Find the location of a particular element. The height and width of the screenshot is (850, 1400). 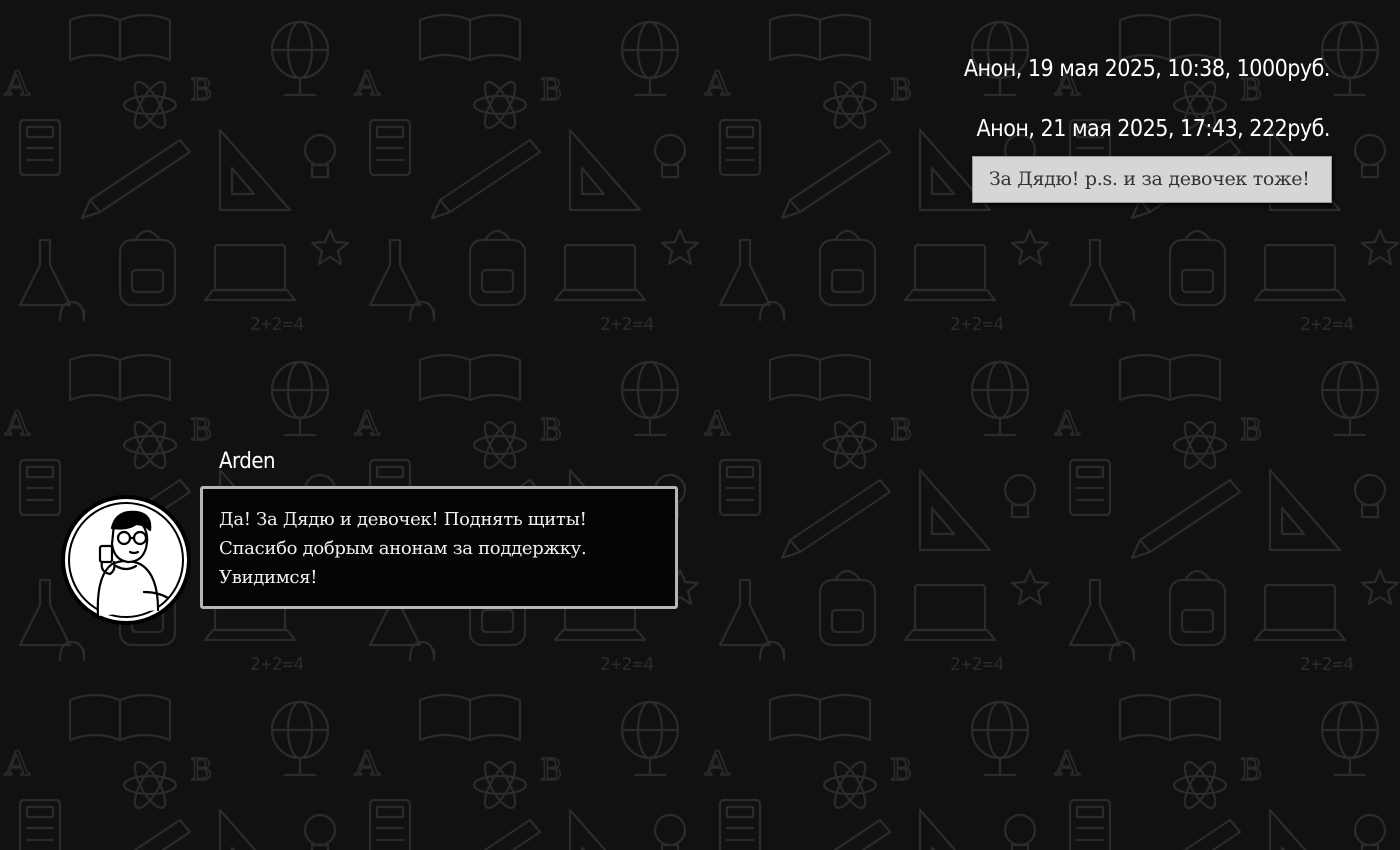

avatar is located at coordinates (126, 560).